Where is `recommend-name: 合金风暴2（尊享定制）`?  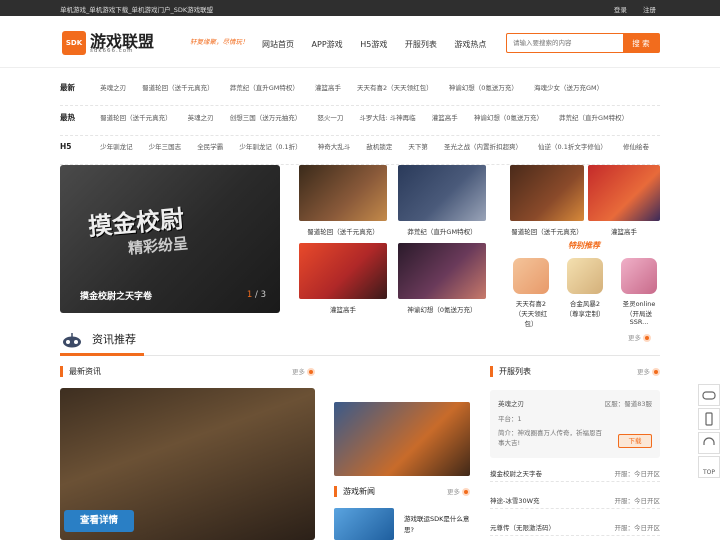
recommend-name: 合金风暴2（尊享定制） is located at coordinates (585, 308).